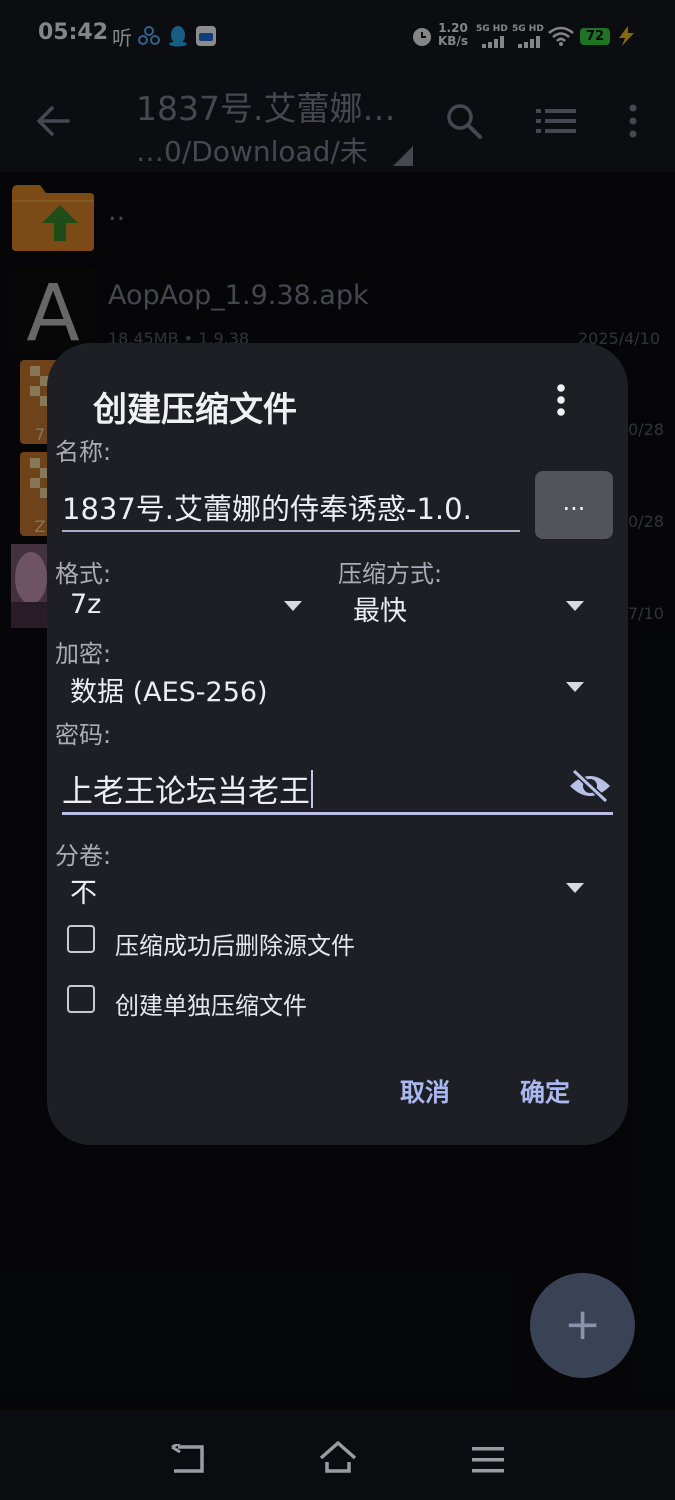 The width and height of the screenshot is (675, 1500). Describe the element at coordinates (545, 1091) in the screenshot. I see `ok-button: 确定` at that location.